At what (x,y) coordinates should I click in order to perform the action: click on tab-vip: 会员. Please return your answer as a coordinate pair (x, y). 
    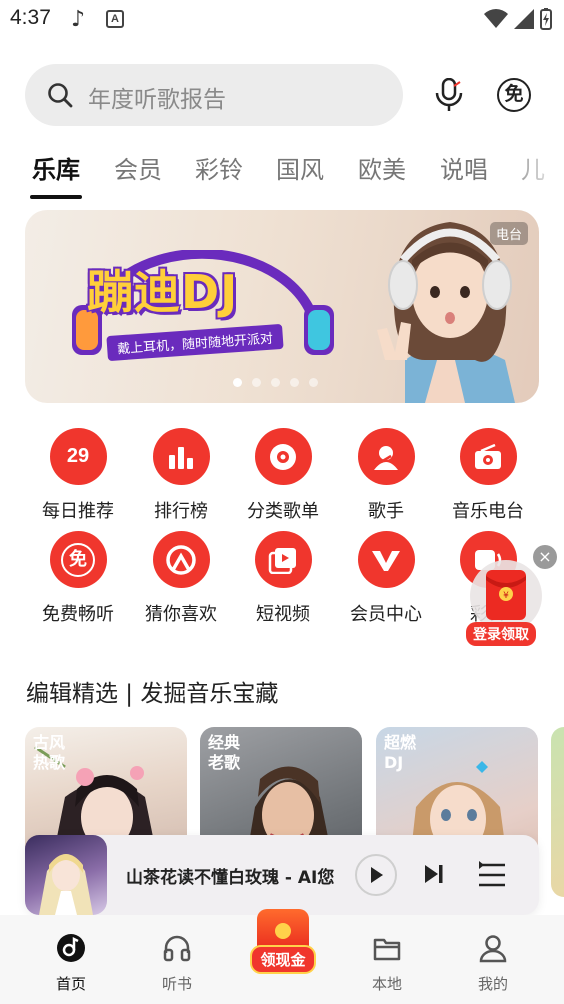
    Looking at the image, I should click on (138, 167).